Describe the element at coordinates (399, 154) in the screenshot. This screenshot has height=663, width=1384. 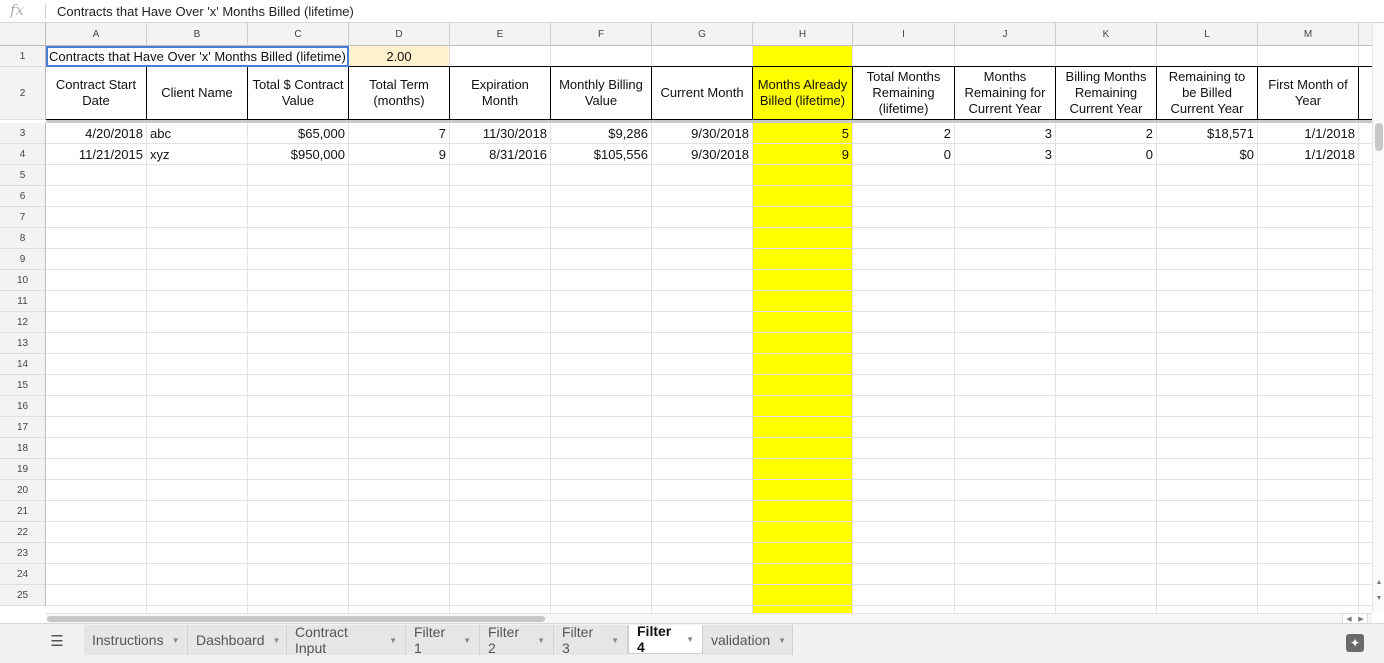
I see `data-cell-d4: 9` at that location.